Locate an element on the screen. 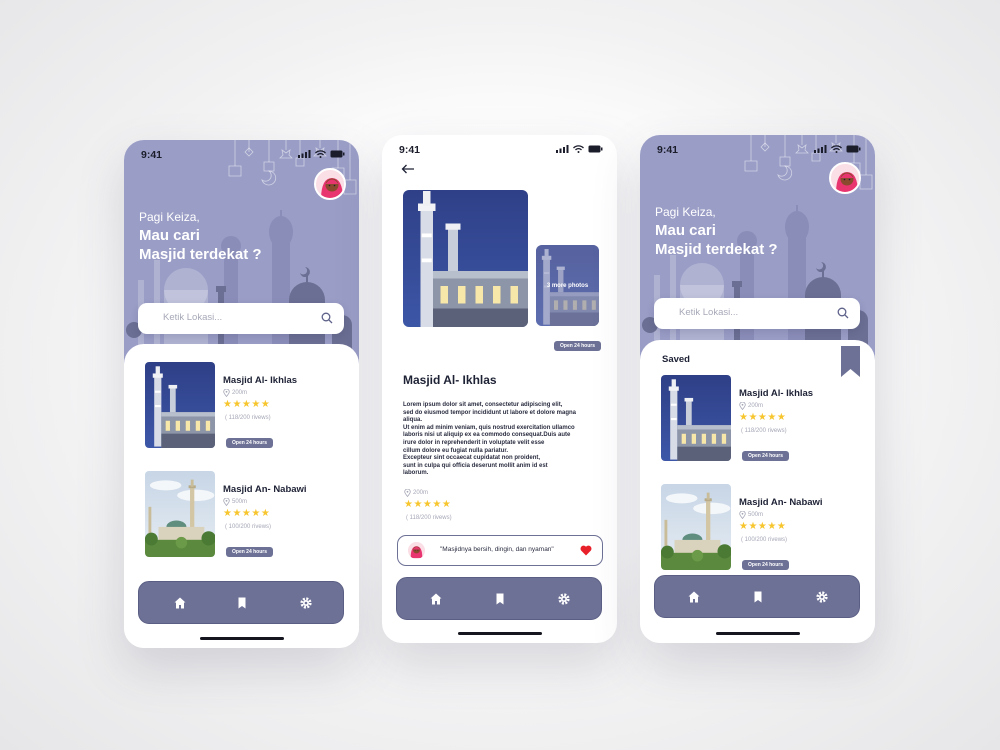 The height and width of the screenshot is (750, 1000). more-photos-thumbnail: 3 more photos is located at coordinates (567, 285).